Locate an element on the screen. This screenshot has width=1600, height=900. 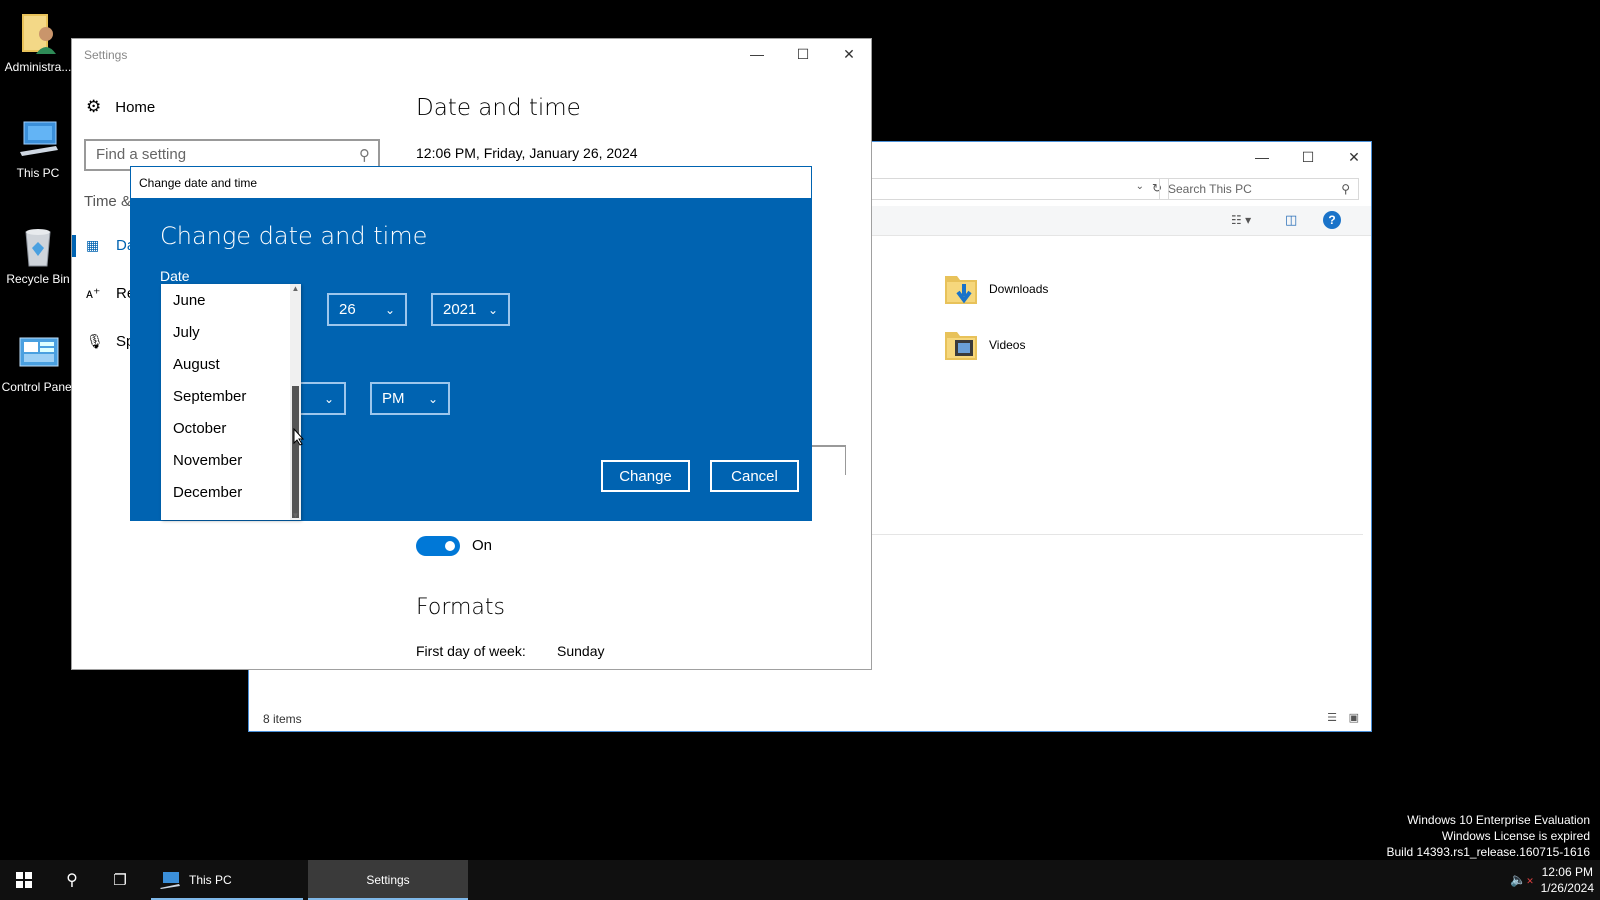
recycle-bin-icon is located at coordinates (38, 246).